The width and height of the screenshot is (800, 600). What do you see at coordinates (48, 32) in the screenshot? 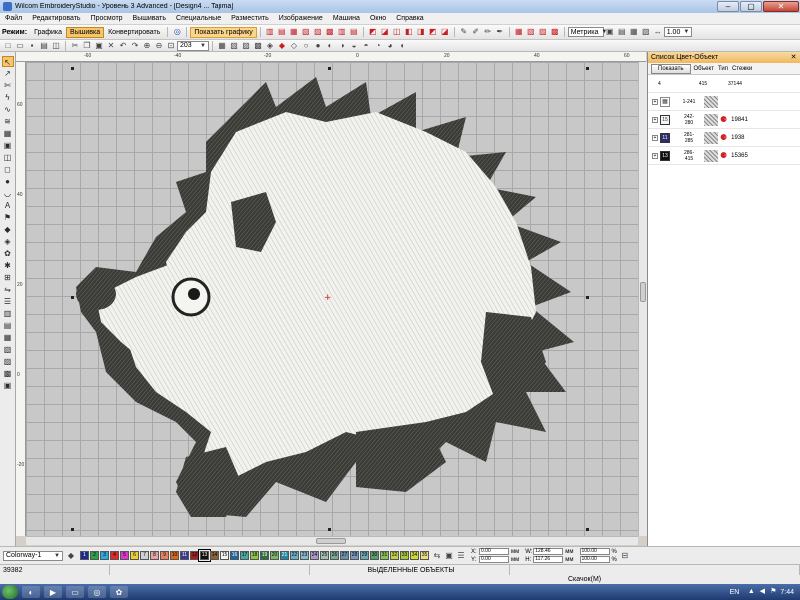
I see `graphics-mode-button: Графика` at bounding box center [48, 32].